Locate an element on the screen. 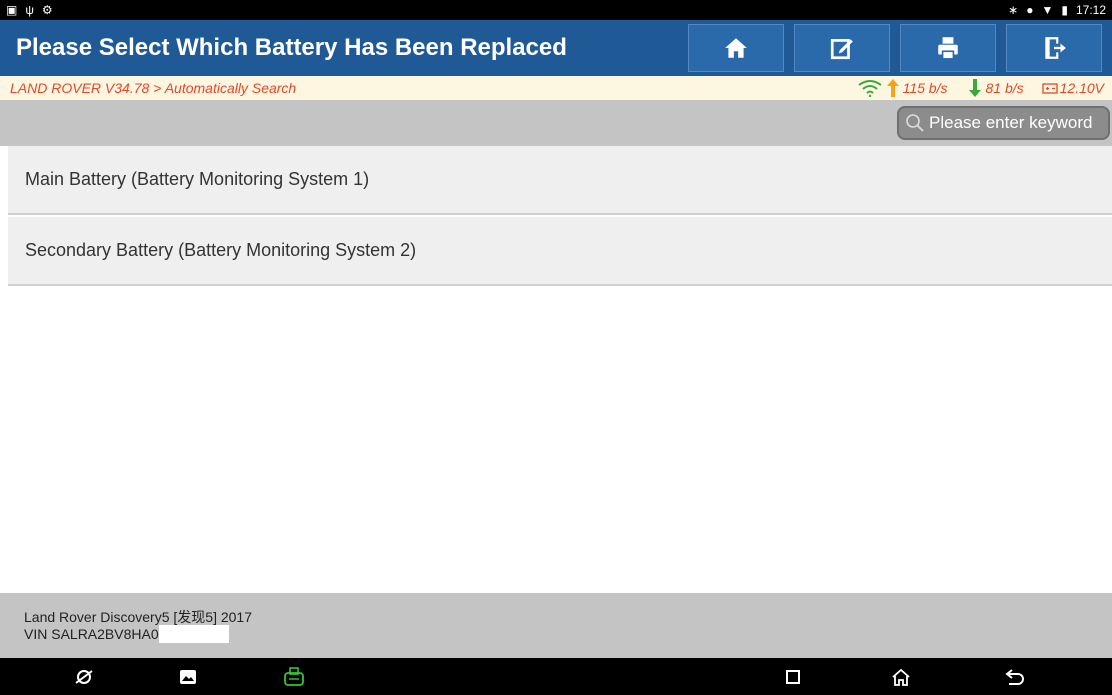 The image size is (1112, 695). home-icon is located at coordinates (736, 48).